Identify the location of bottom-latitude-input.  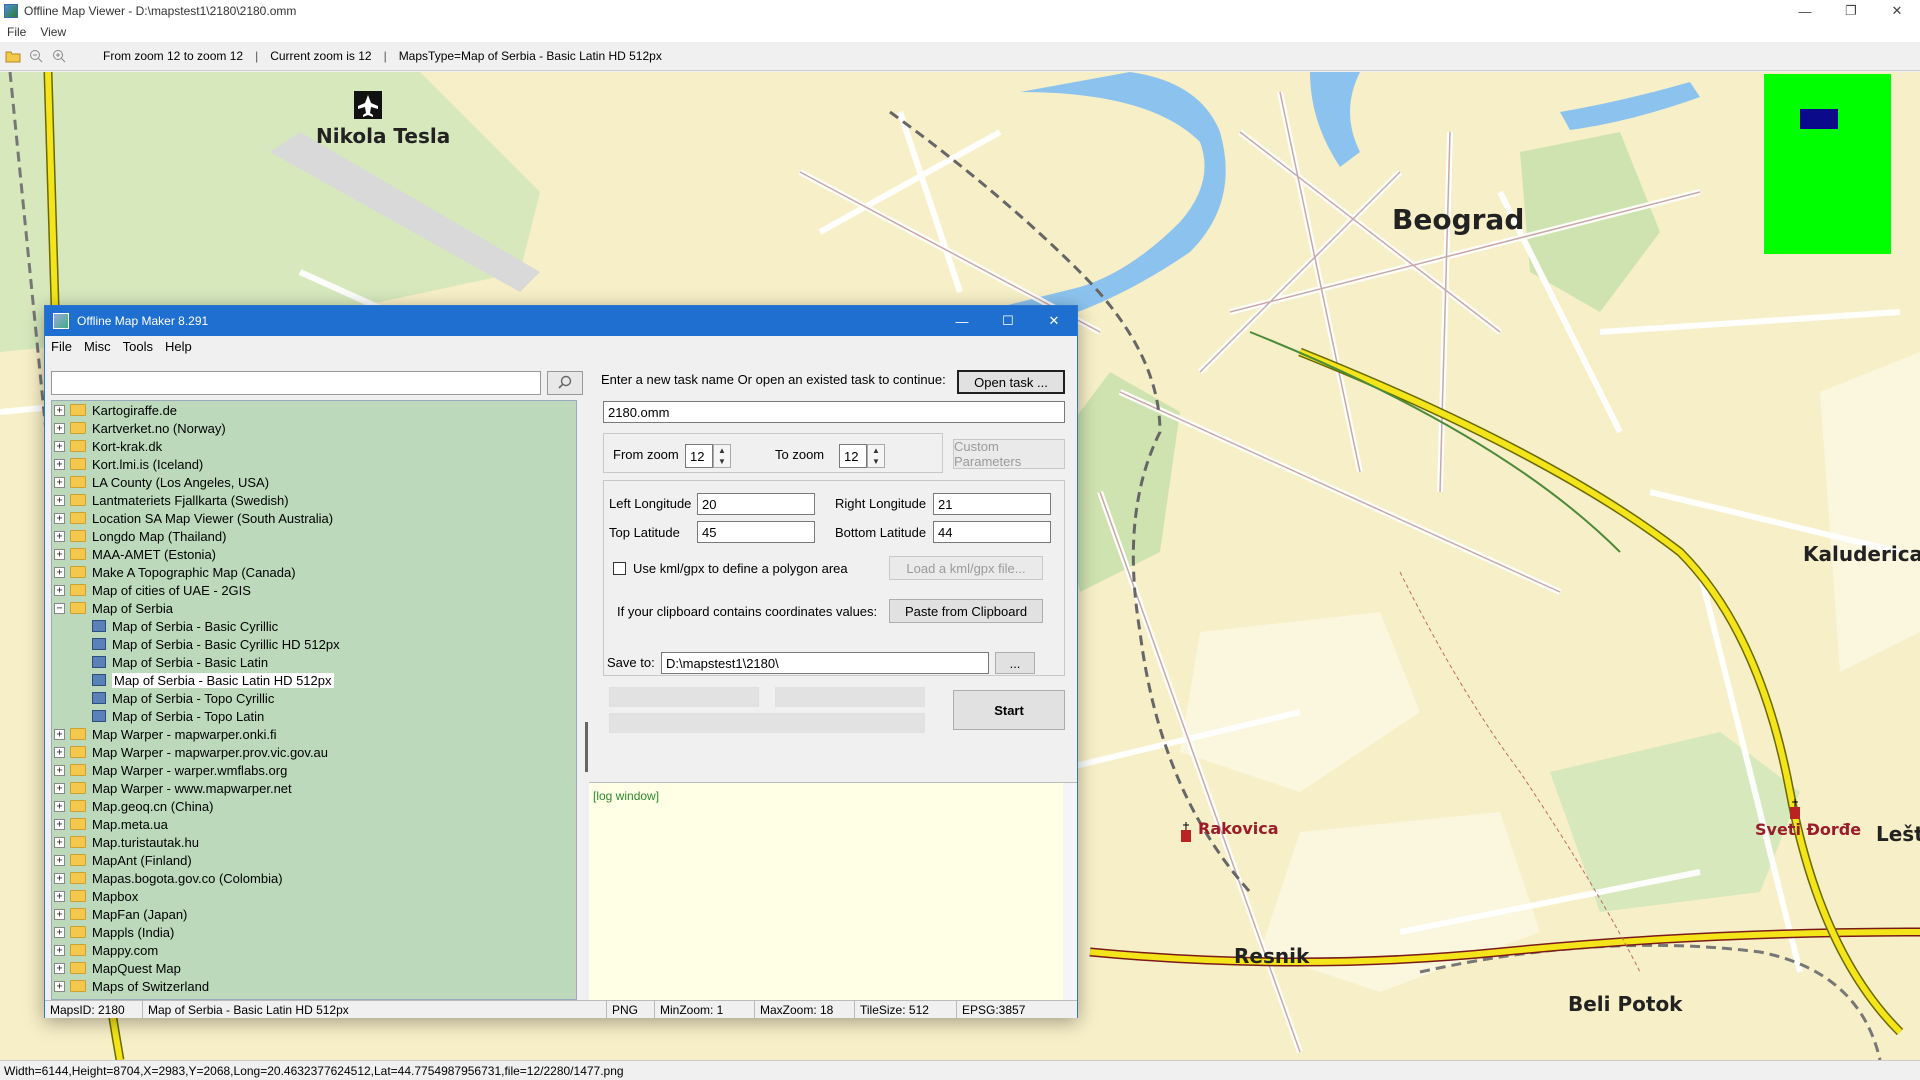
(992, 532).